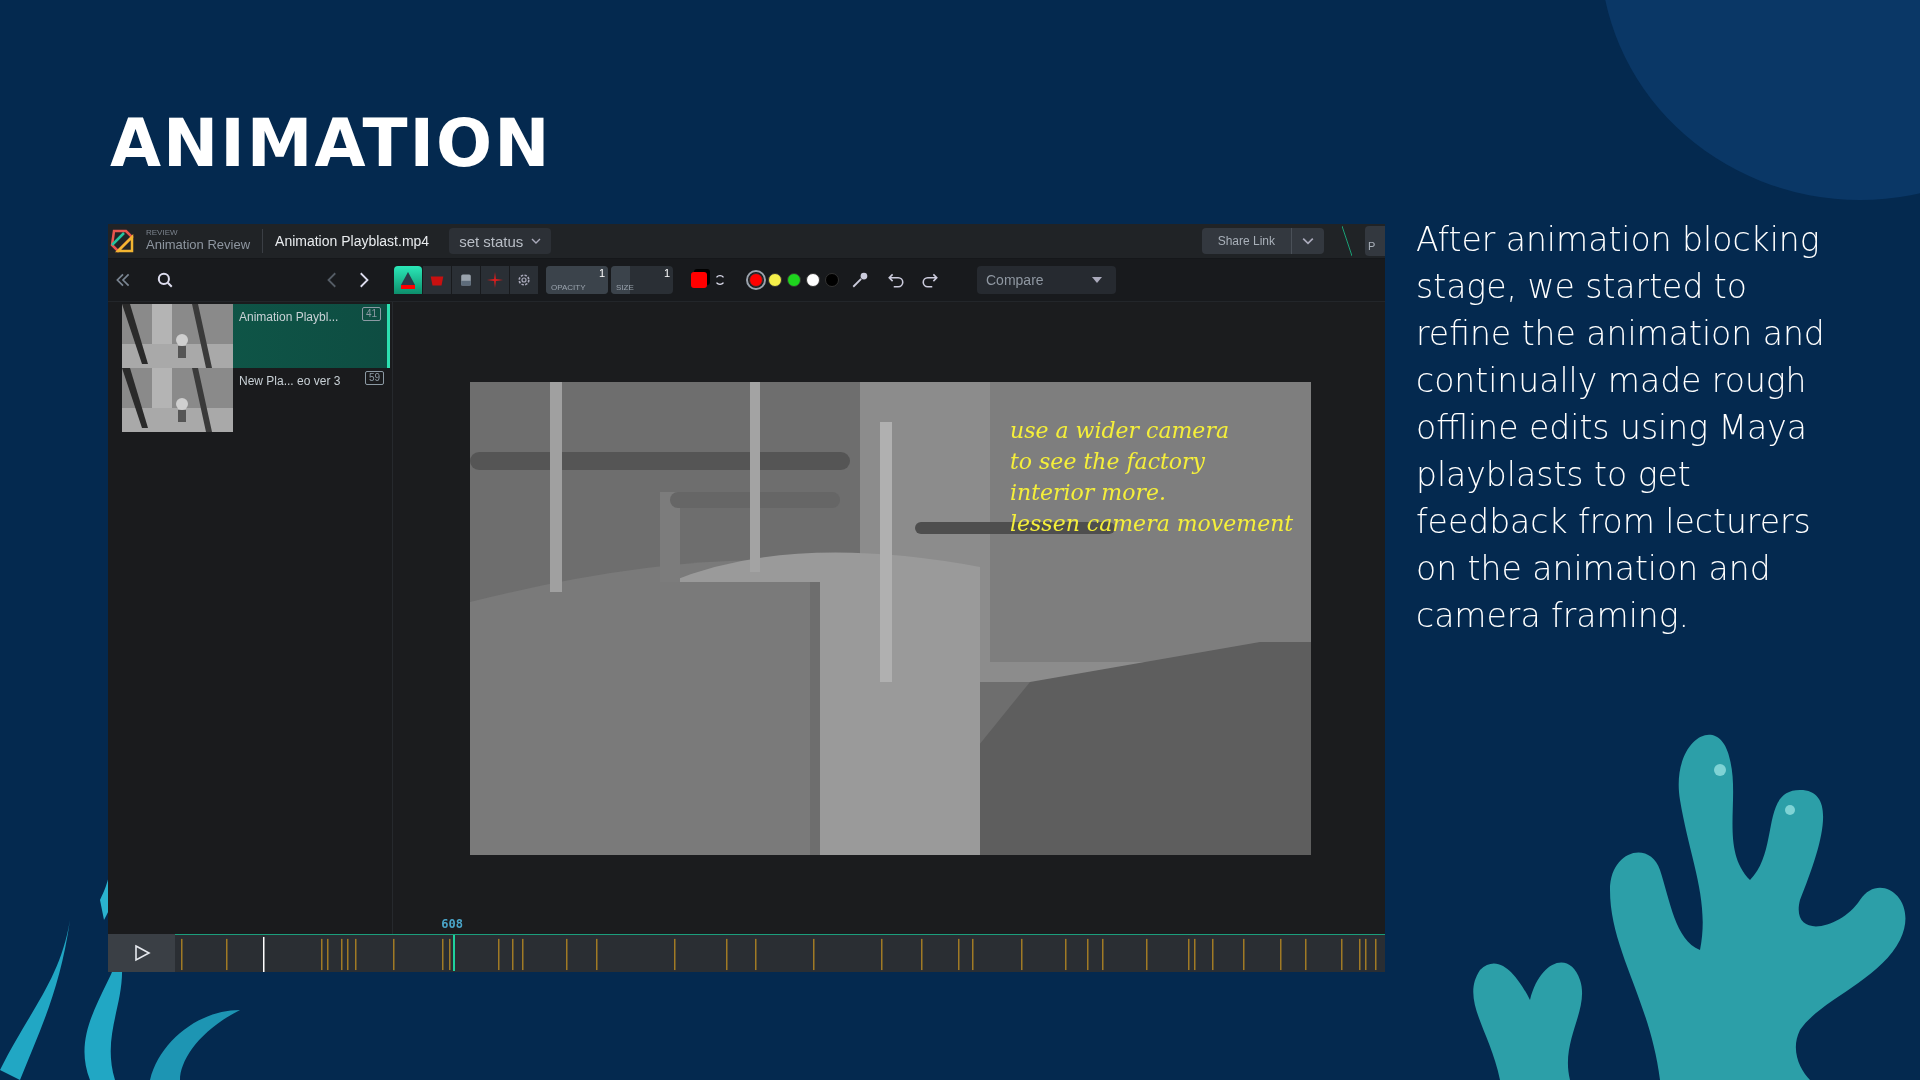  I want to click on section-label: REVIEW, so click(162, 234).